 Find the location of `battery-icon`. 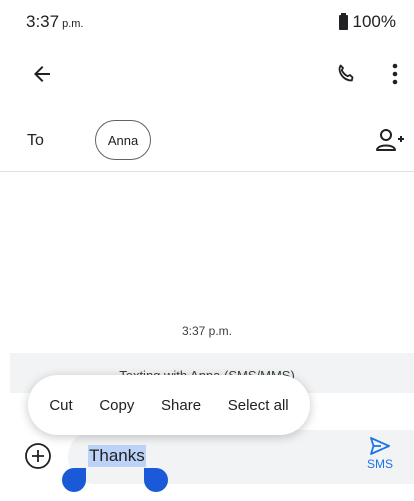

battery-icon is located at coordinates (343, 21).